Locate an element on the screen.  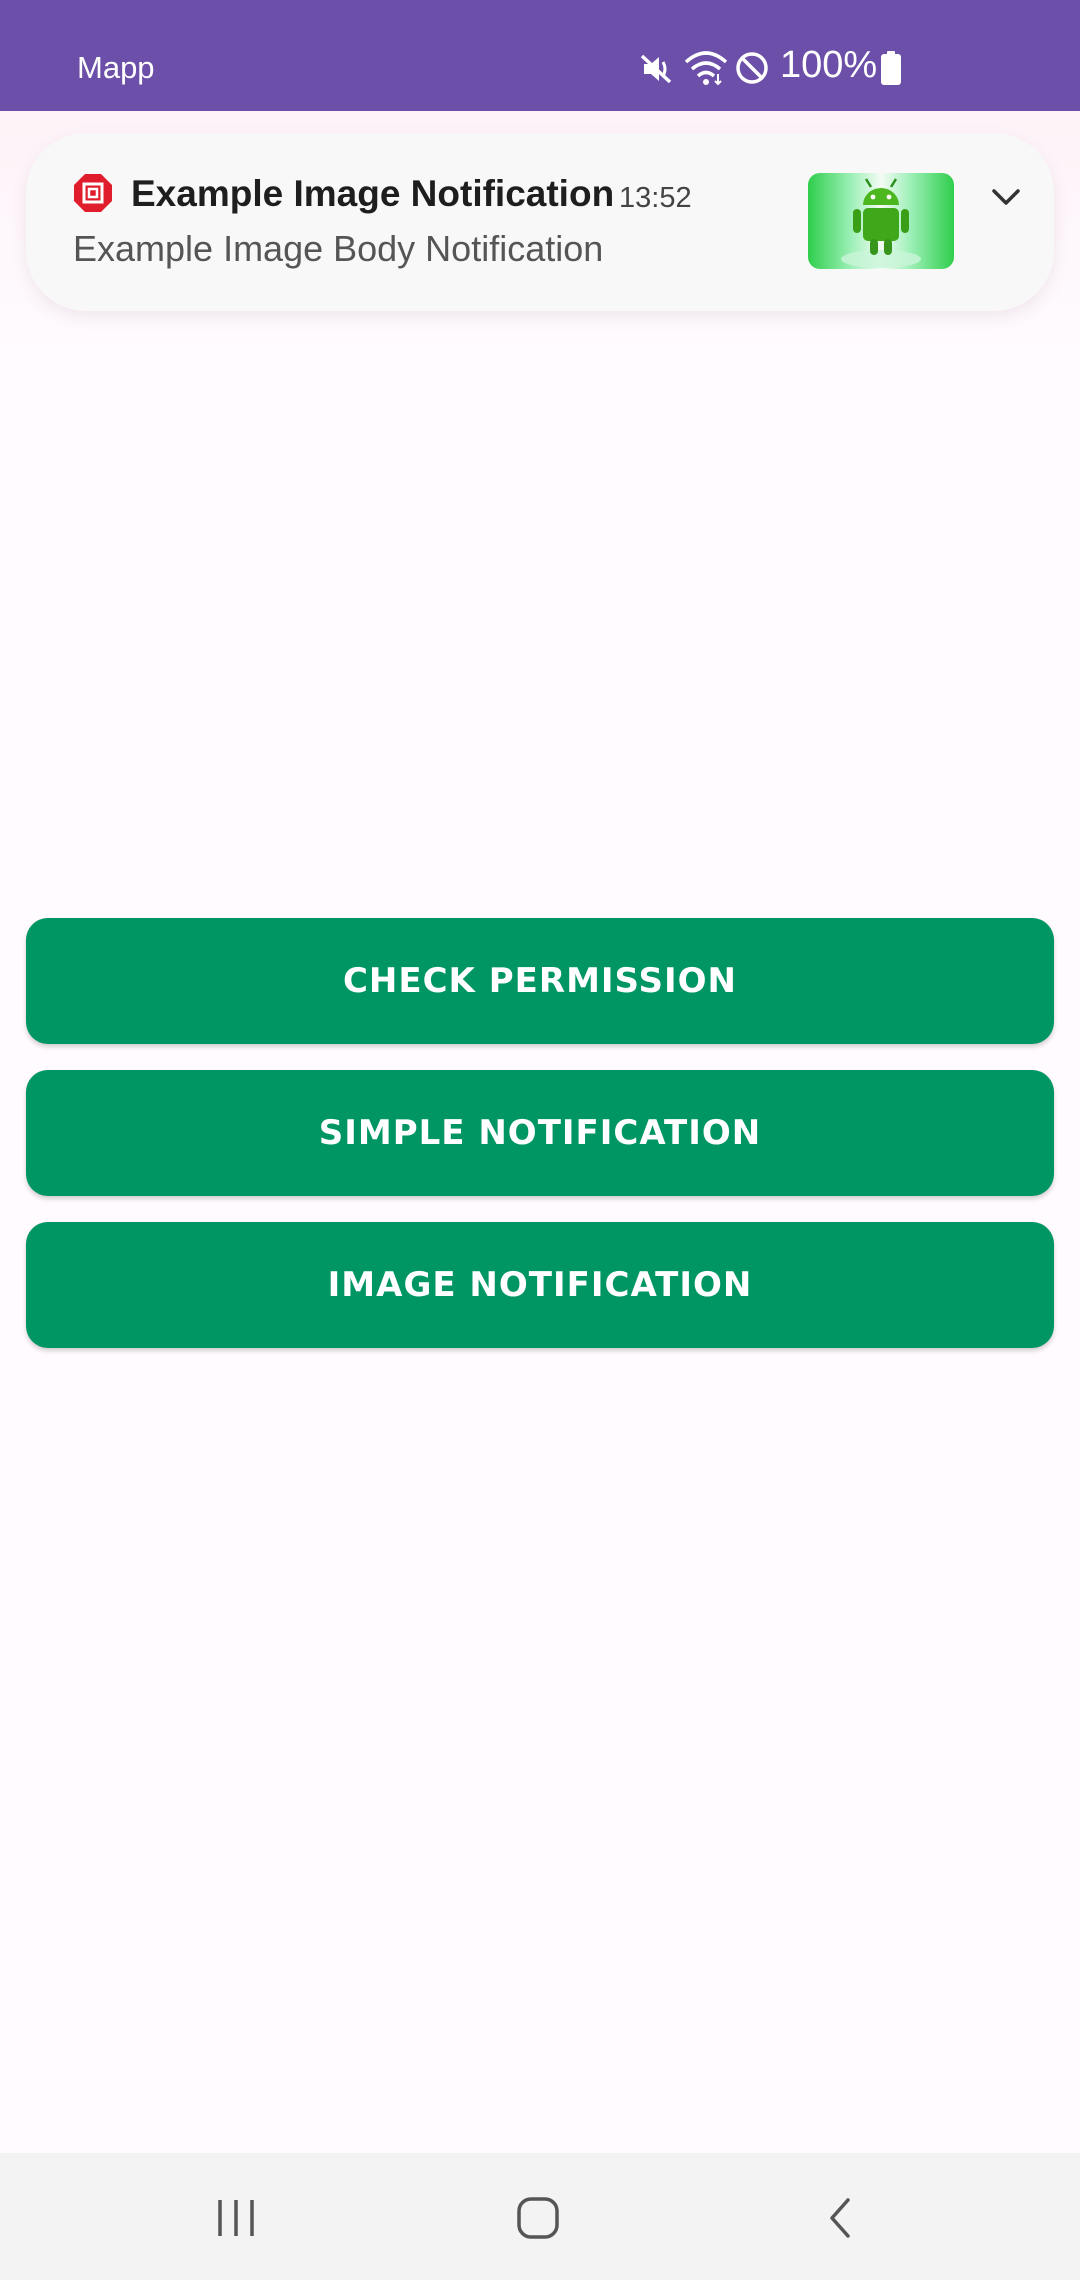
home-icon is located at coordinates (538, 2218).